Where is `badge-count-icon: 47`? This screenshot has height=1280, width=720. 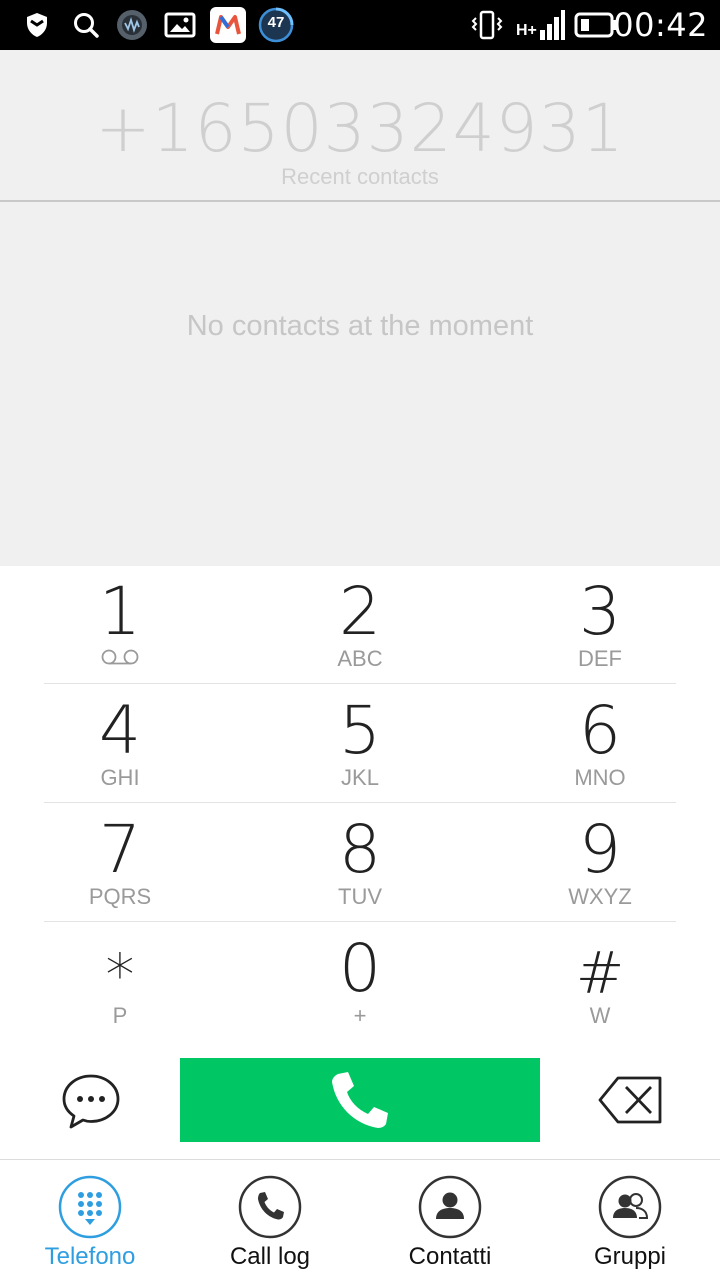 badge-count-icon: 47 is located at coordinates (276, 25).